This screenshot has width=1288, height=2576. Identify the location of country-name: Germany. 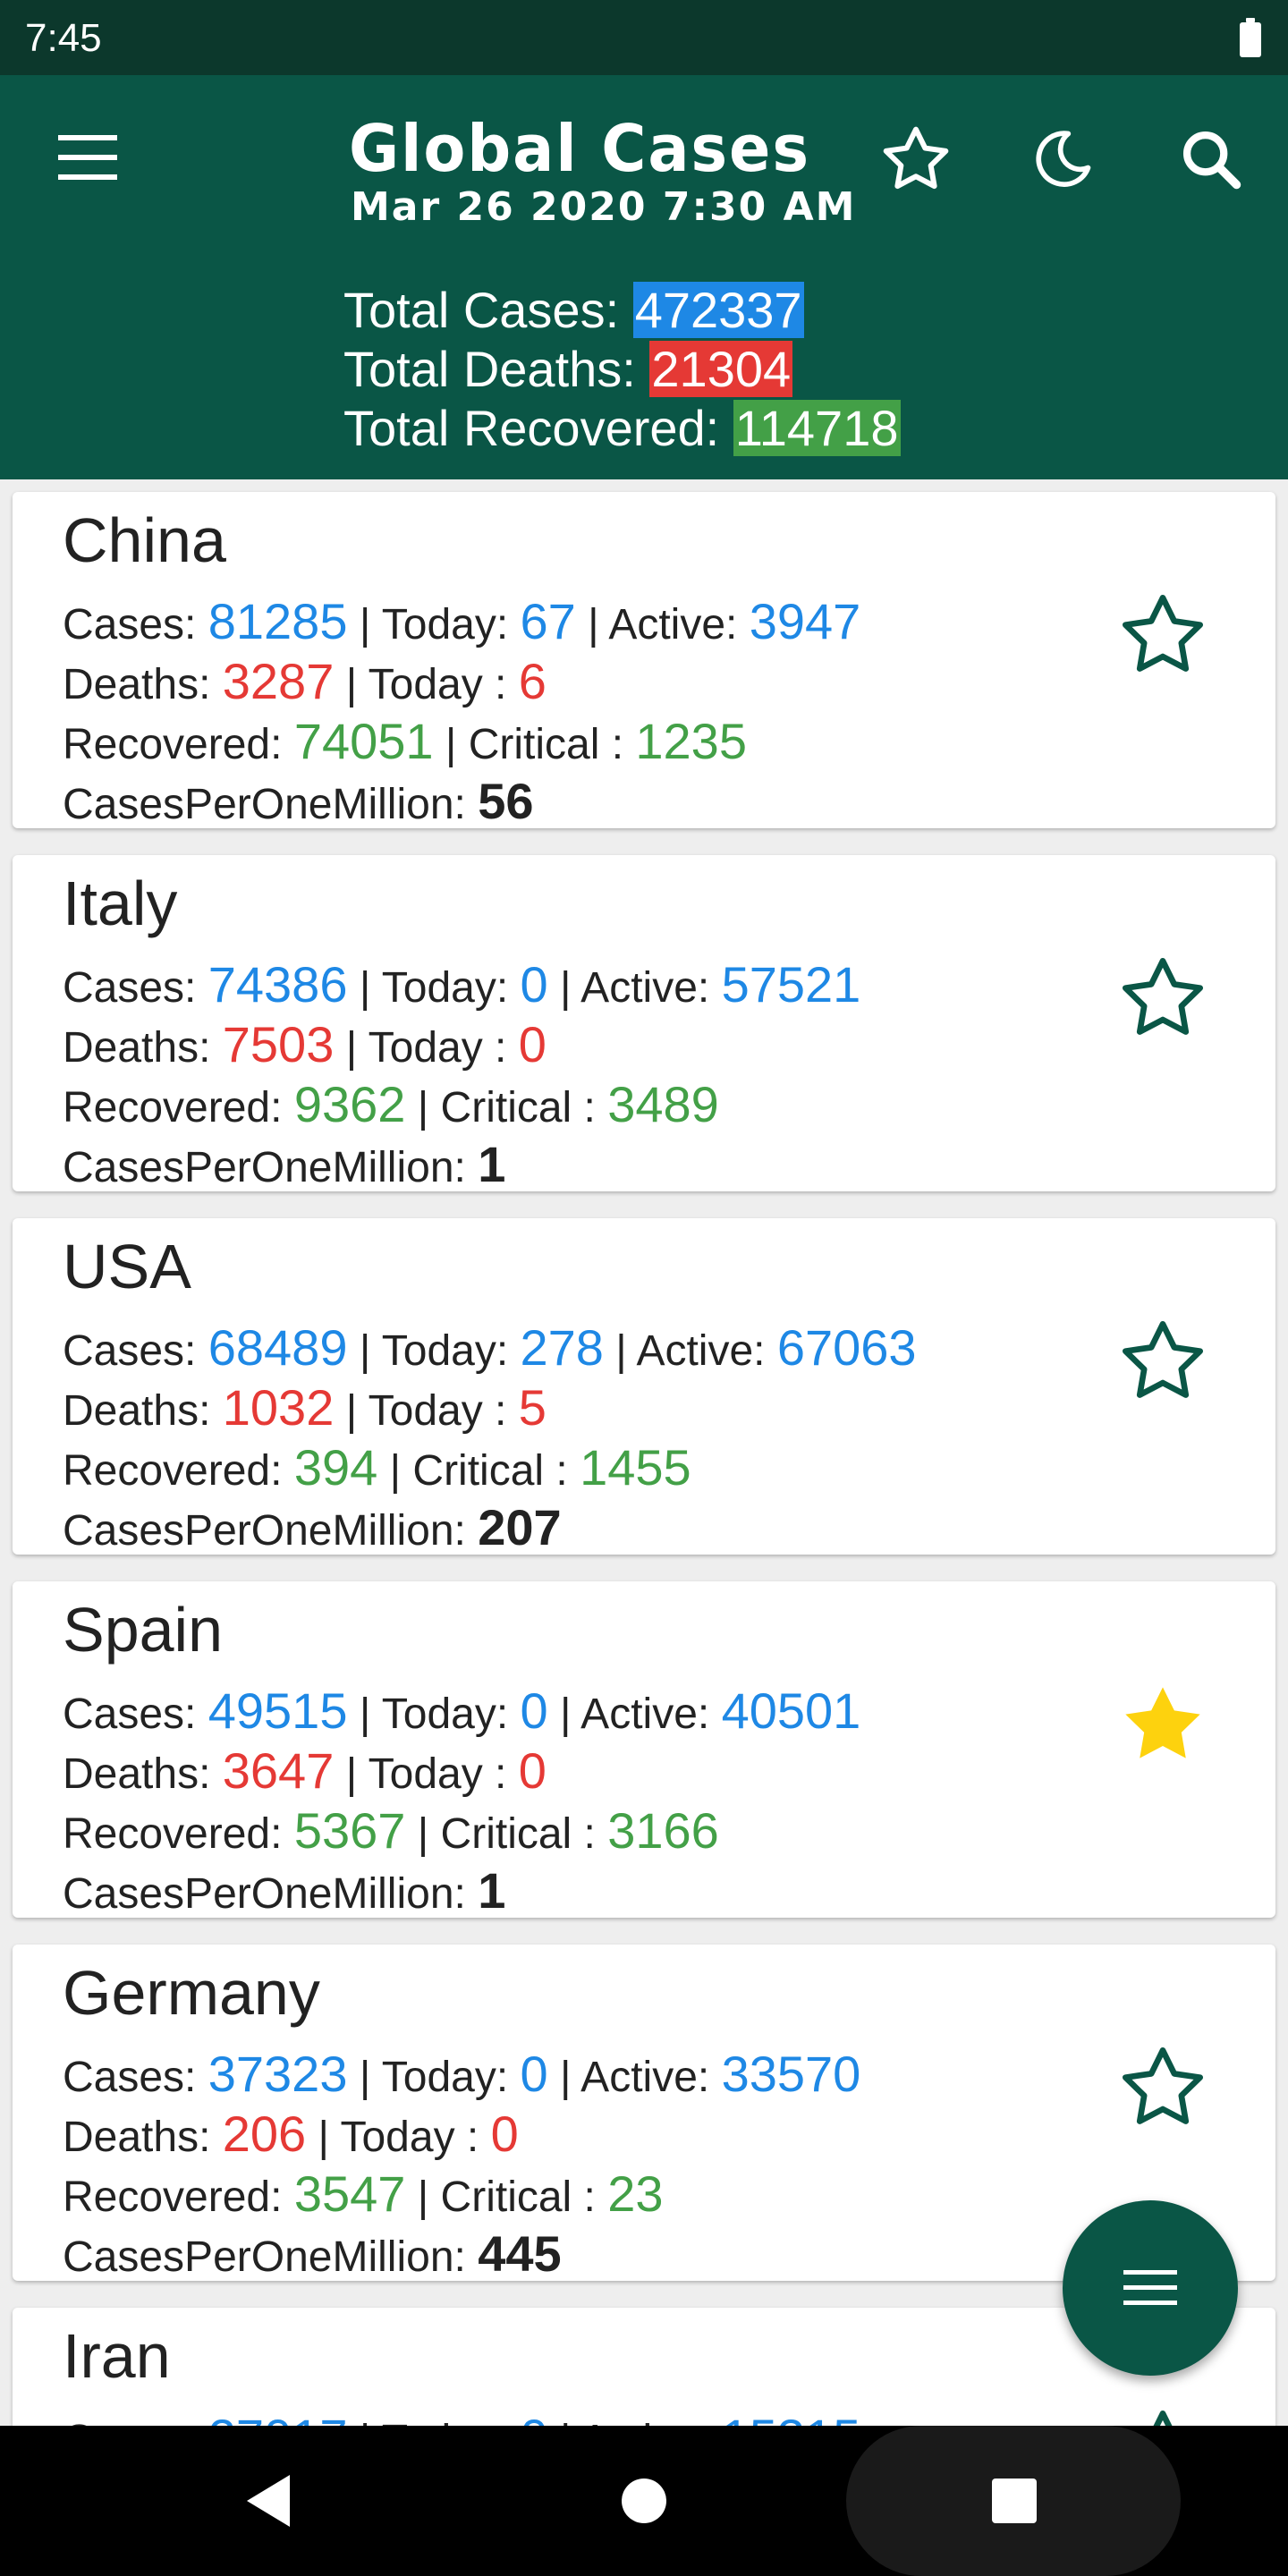
(191, 1993).